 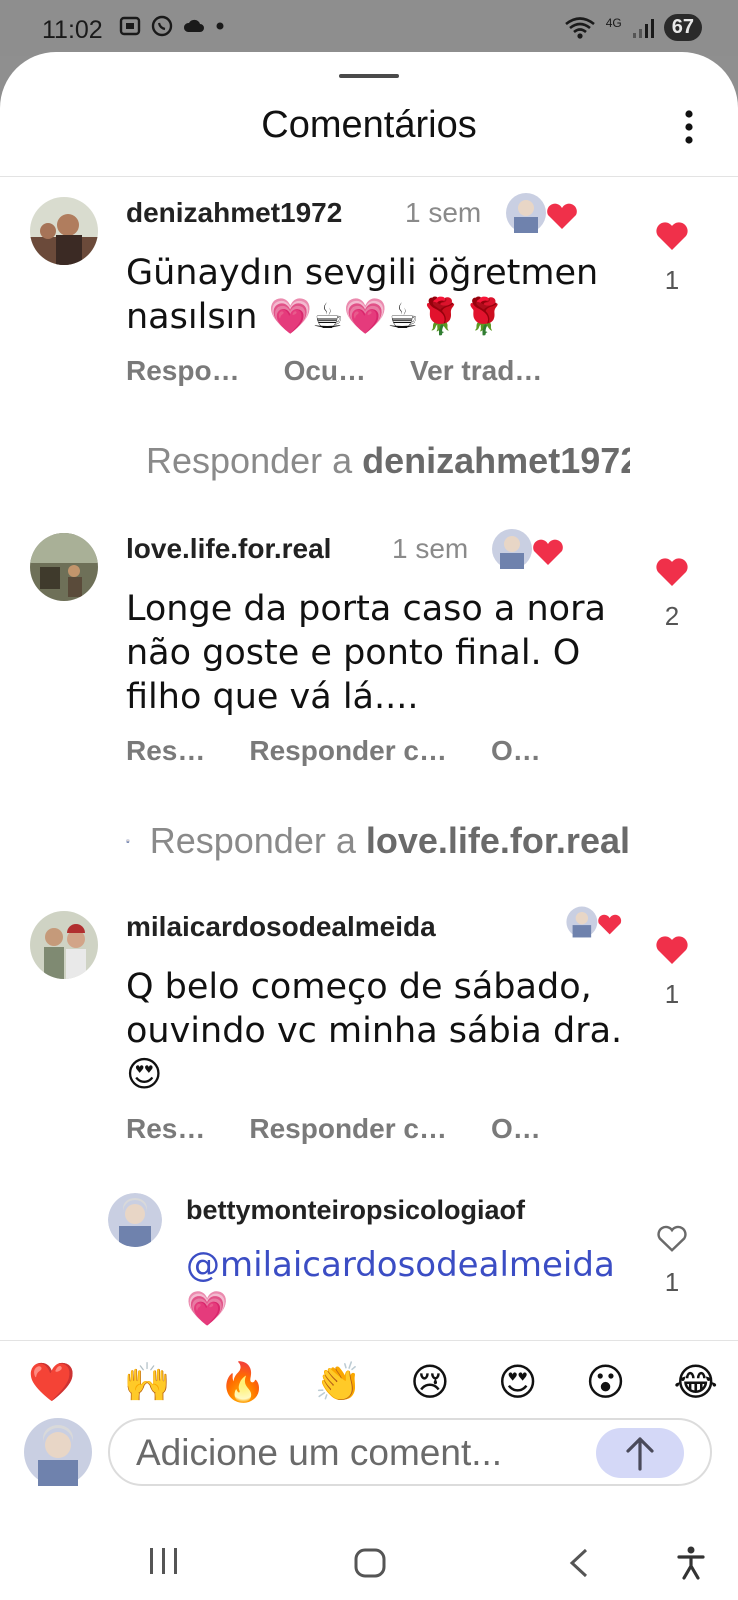 I want to click on more-options-icon, so click(x=689, y=127).